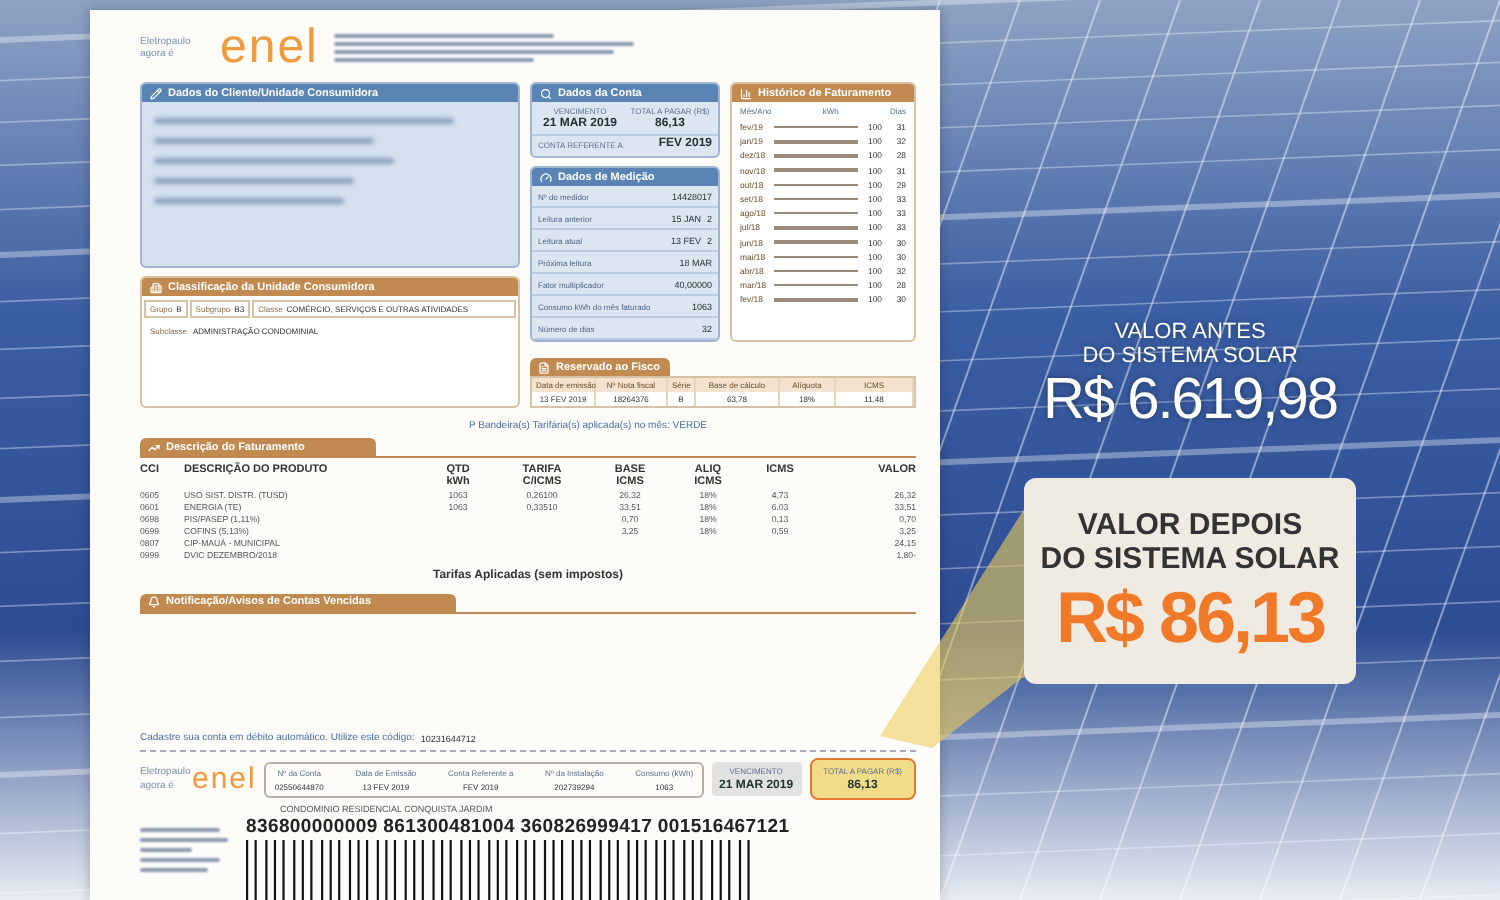  I want to click on blurred-text-drawing, so click(185, 850).